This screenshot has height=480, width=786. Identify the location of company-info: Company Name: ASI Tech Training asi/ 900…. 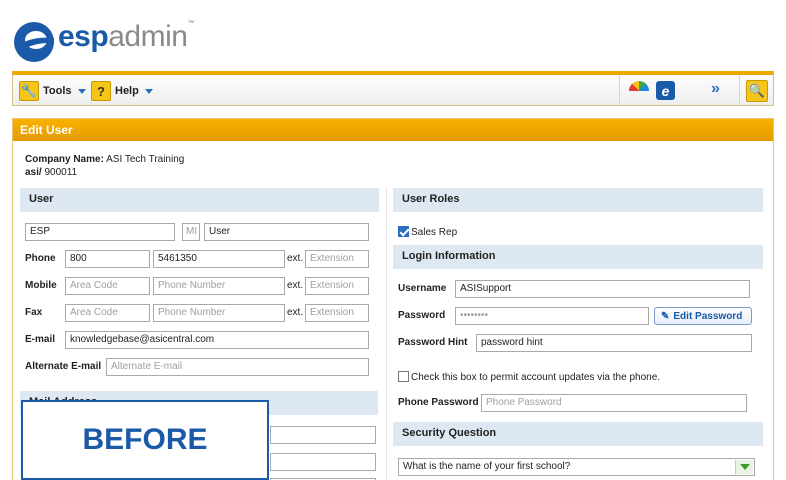
(104, 166).